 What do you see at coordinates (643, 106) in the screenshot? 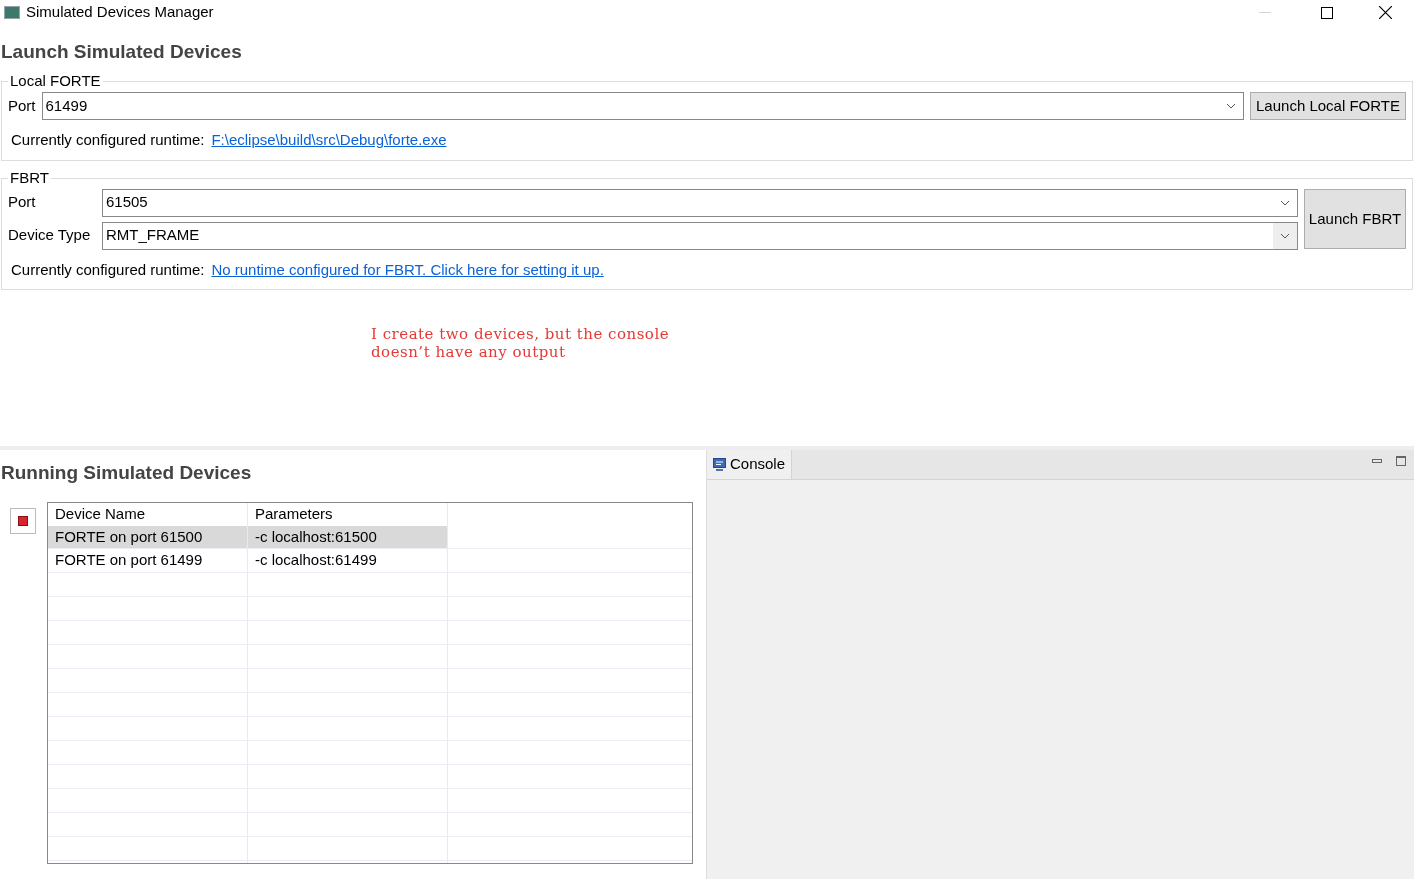
I see `combo-box: 61499` at bounding box center [643, 106].